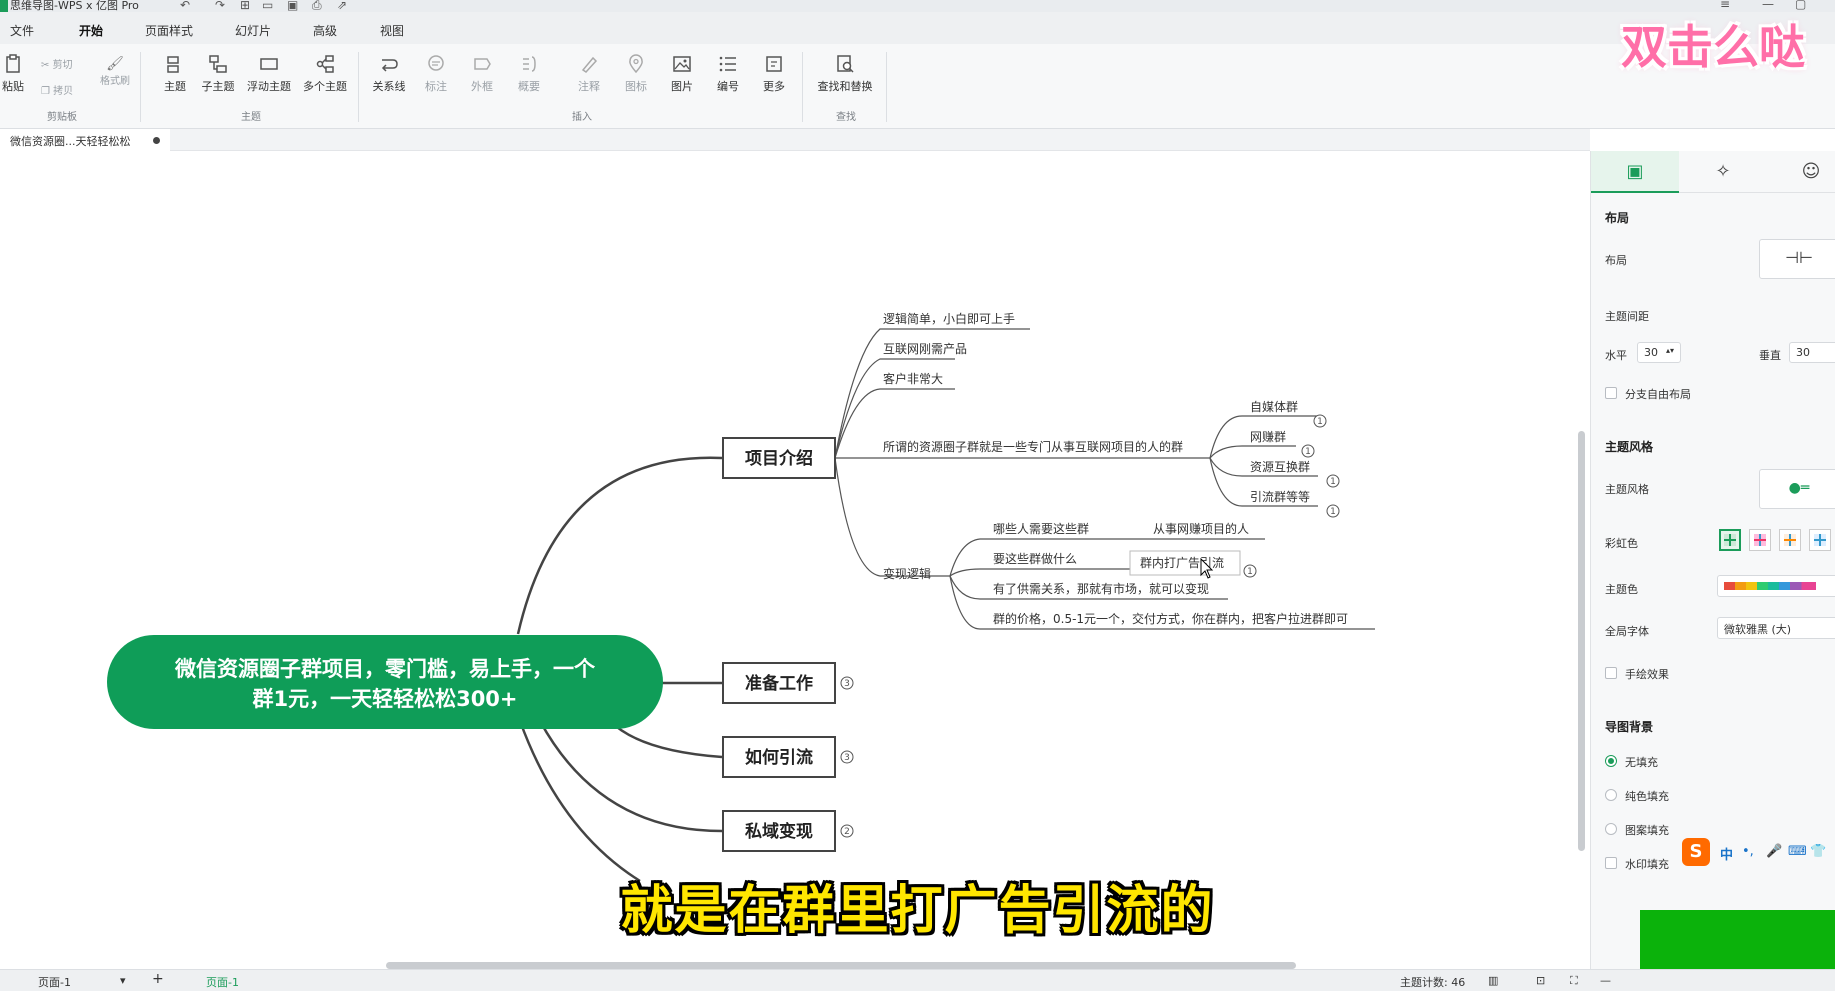 This screenshot has width=1835, height=991. I want to click on page-tab: 页面-1, so click(222, 982).